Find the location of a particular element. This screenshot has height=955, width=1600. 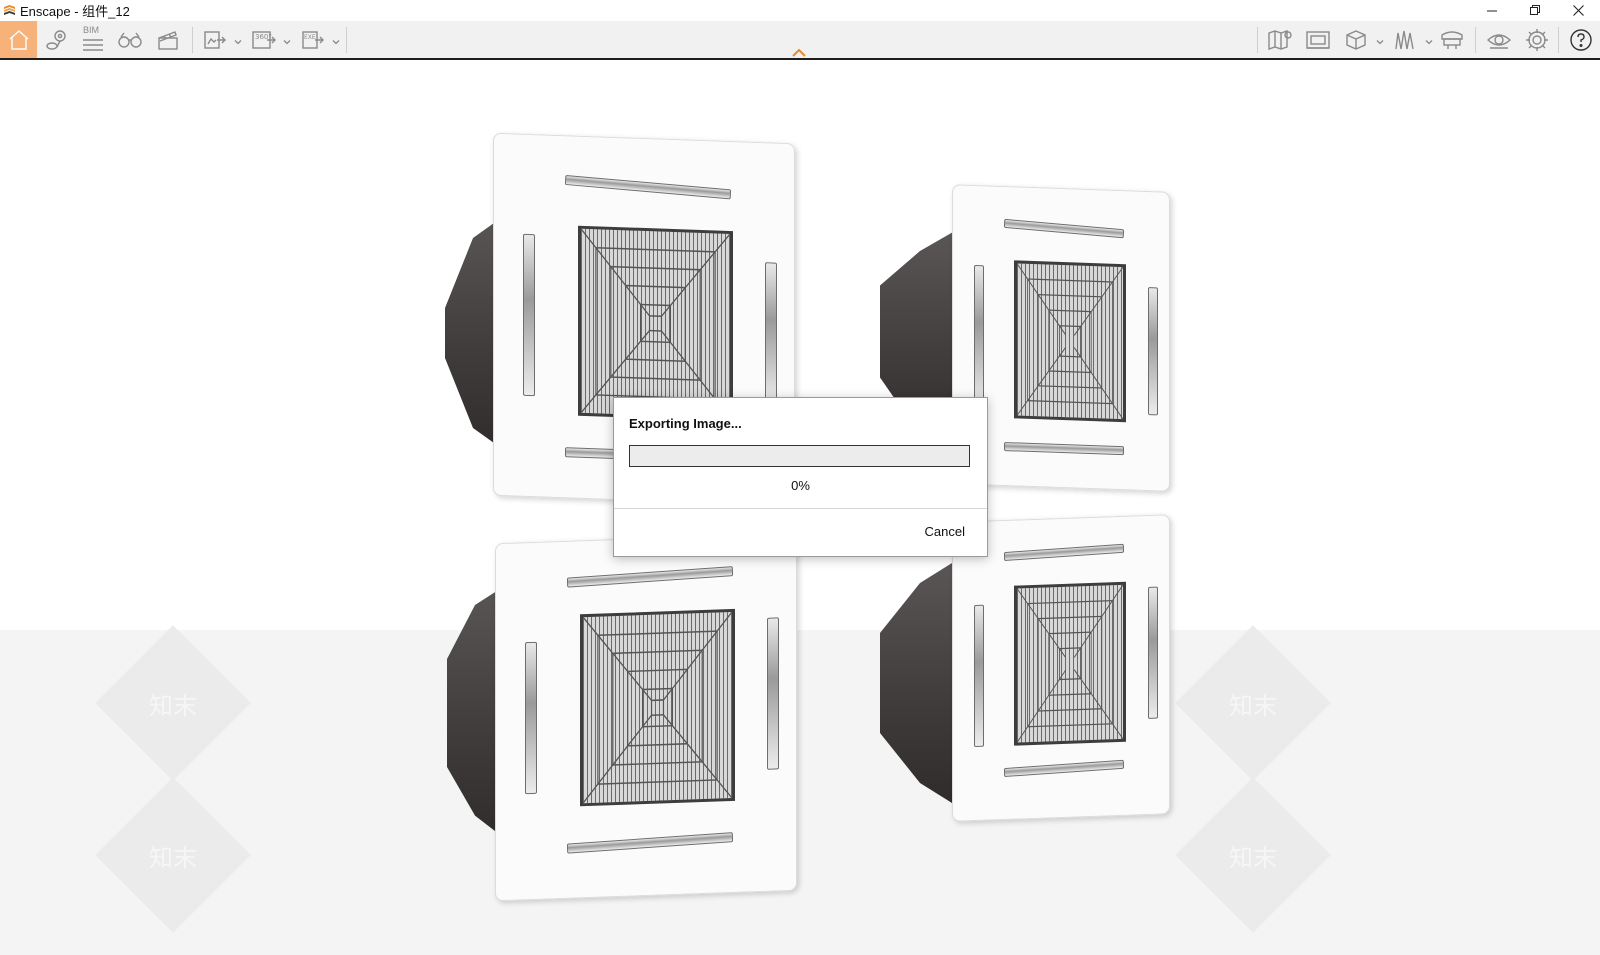

cube-icon is located at coordinates (1356, 39).